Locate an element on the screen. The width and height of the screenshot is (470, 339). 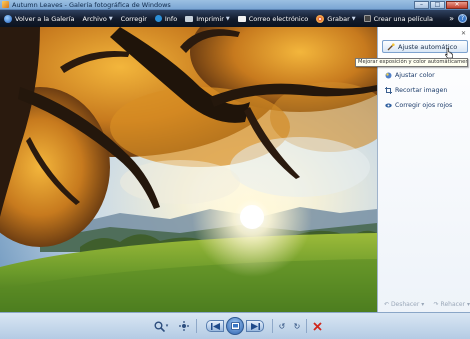
fix-button: Corregir is located at coordinates (134, 18).